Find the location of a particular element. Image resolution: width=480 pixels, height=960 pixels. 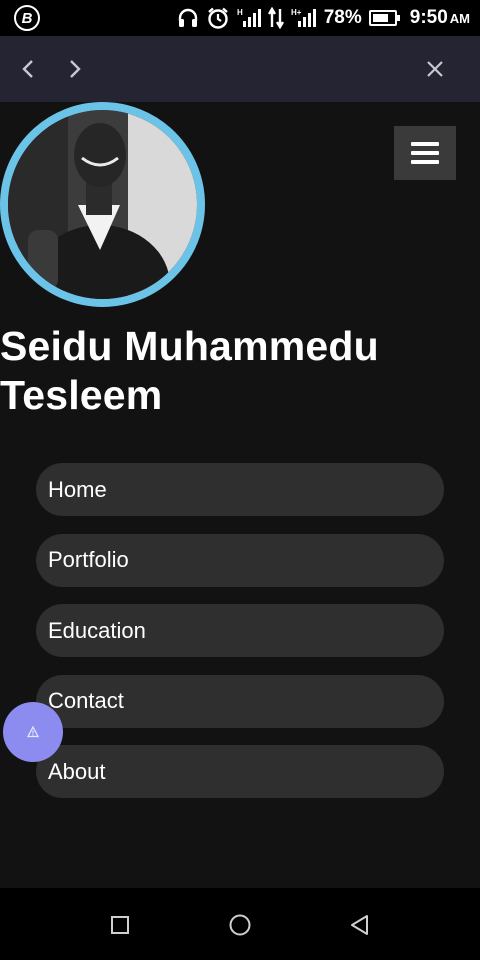

am-pm: AM is located at coordinates (459, 18).